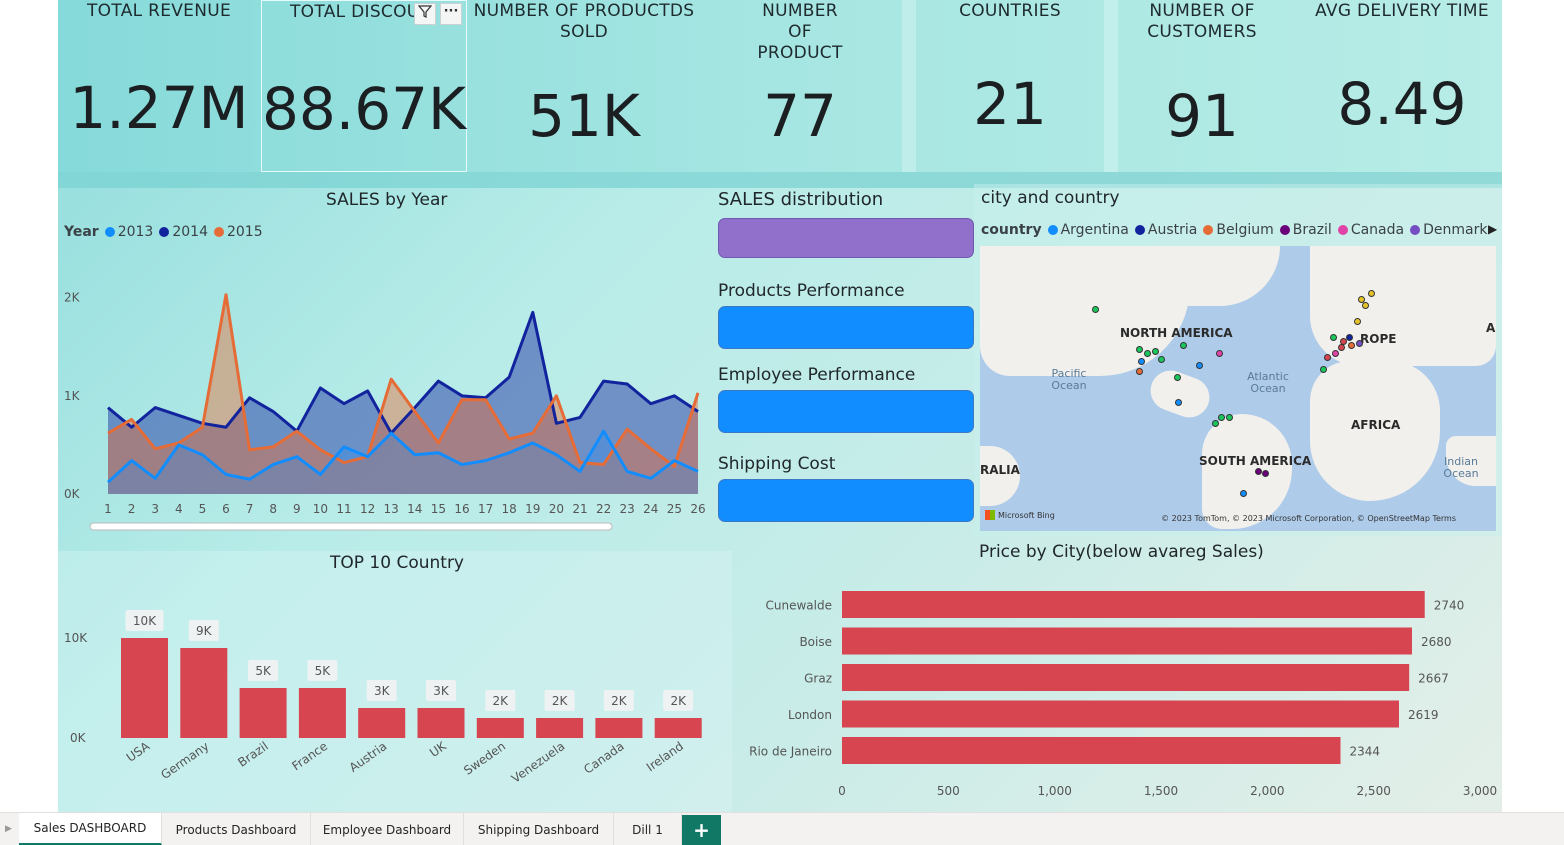 The height and width of the screenshot is (845, 1564). Describe the element at coordinates (236, 829) in the screenshot. I see `tab-products-dashboard: Products Dashboard` at that location.